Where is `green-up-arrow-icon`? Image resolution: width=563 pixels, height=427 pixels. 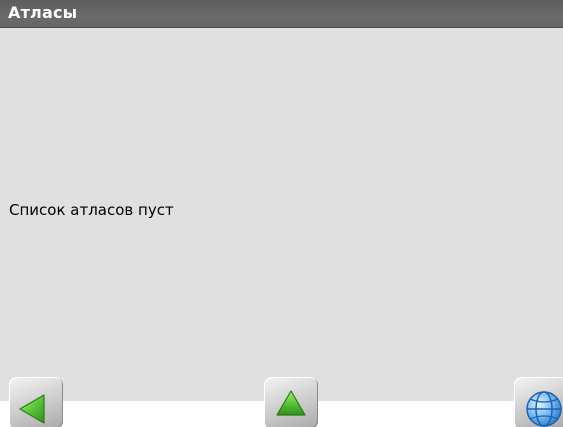 green-up-arrow-icon is located at coordinates (291, 403).